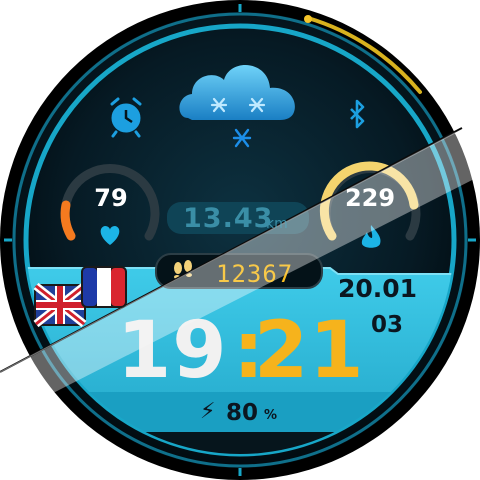  I want to click on heart-rate-value: 79, so click(111, 198).